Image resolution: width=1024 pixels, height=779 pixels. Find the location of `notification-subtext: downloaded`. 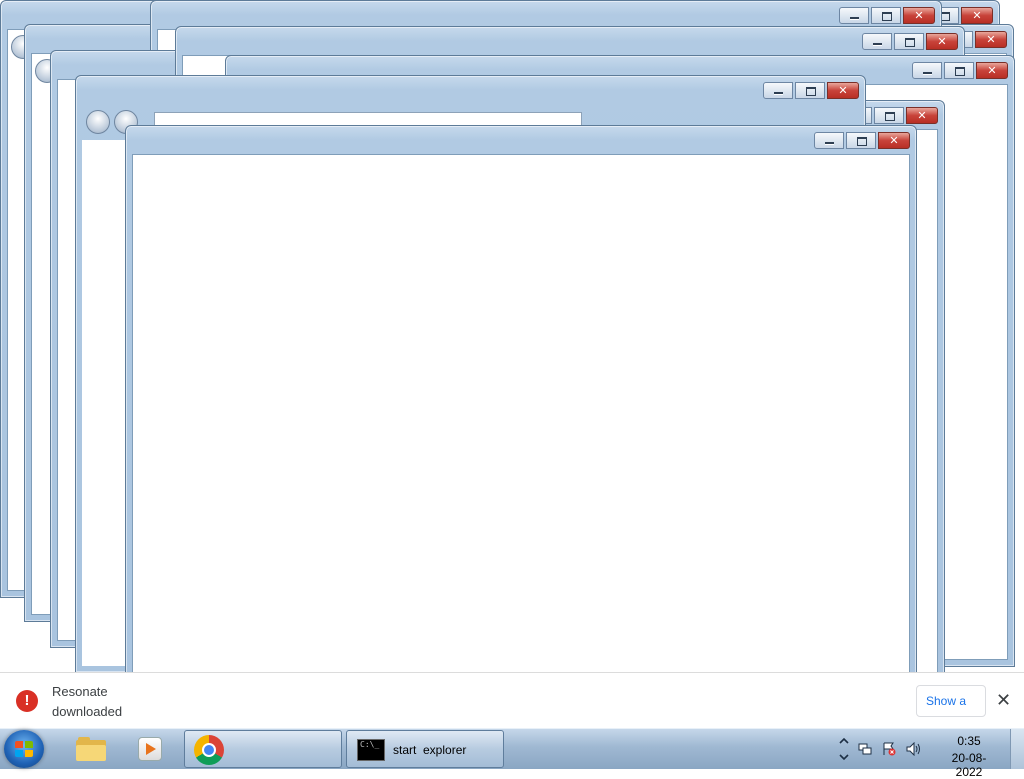

notification-subtext: downloaded is located at coordinates (87, 711).